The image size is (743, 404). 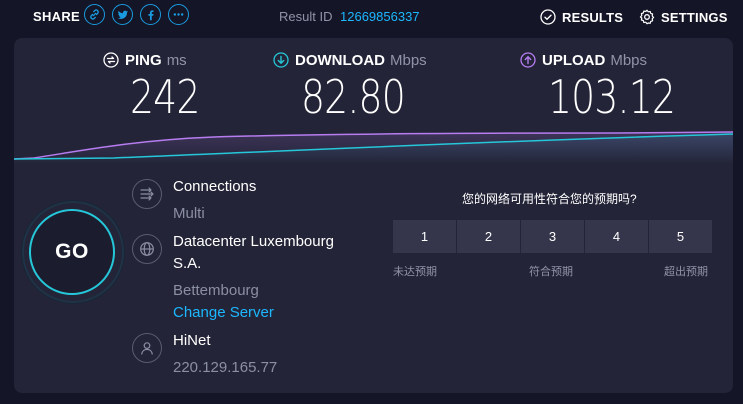 I want to click on upload-icon, so click(x=528, y=60).